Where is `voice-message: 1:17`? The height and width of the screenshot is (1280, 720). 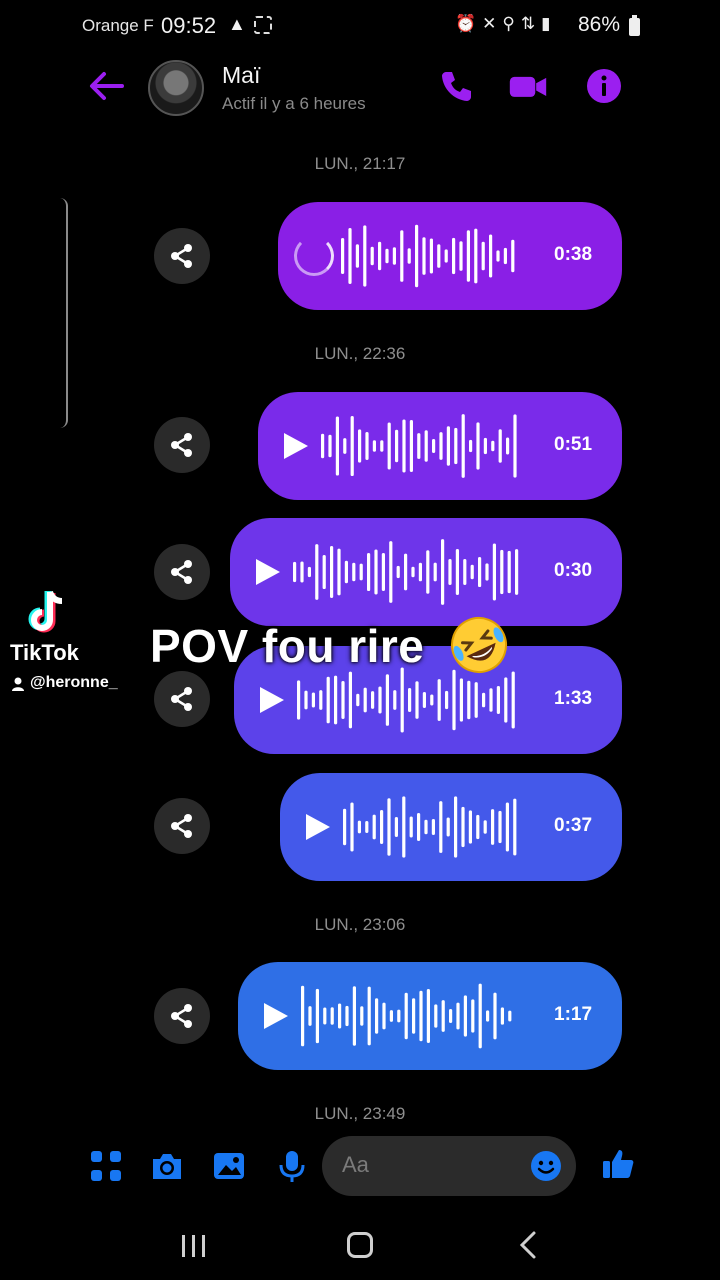 voice-message: 1:17 is located at coordinates (430, 1016).